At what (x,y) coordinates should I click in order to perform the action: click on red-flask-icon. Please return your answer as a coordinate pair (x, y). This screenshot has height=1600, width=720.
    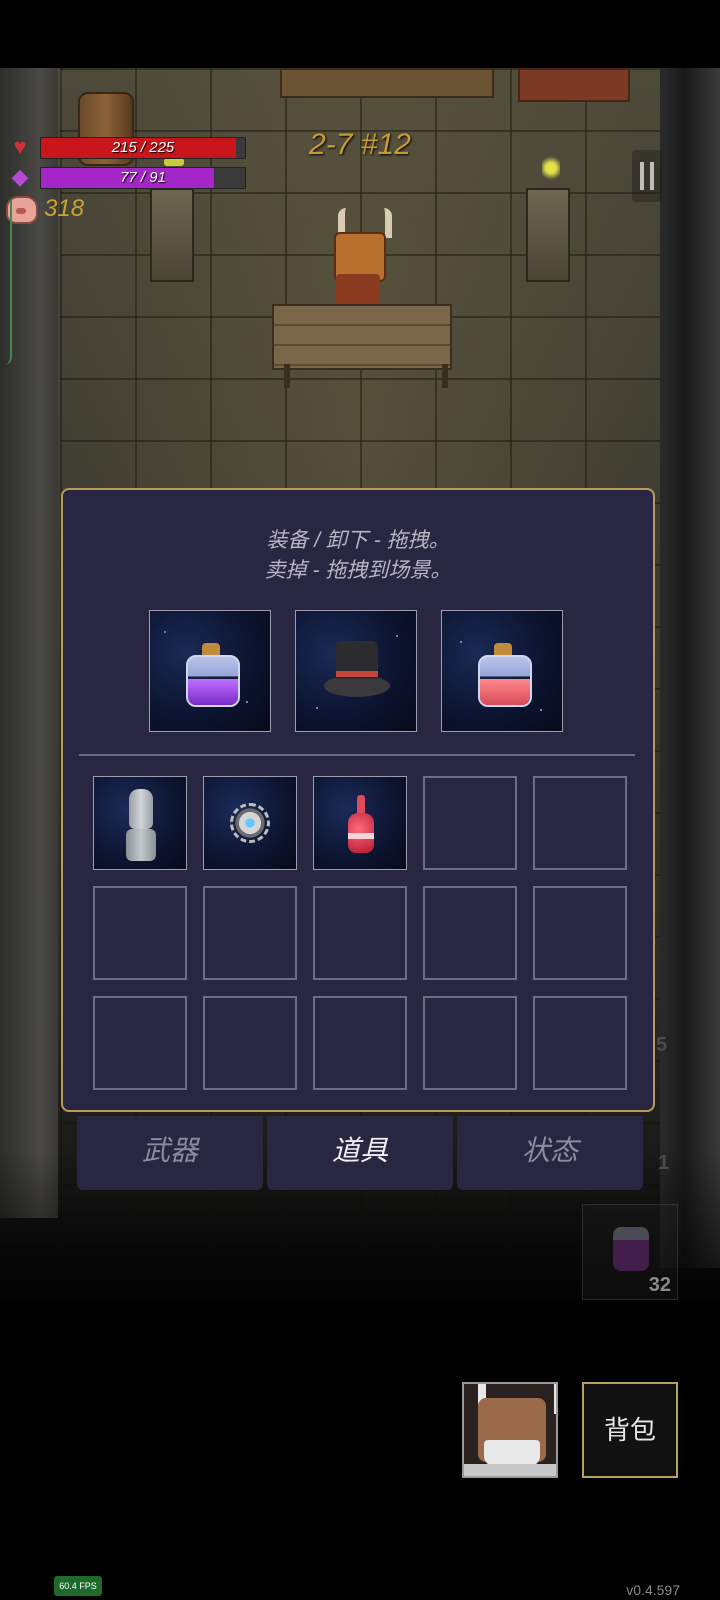
    Looking at the image, I should click on (361, 824).